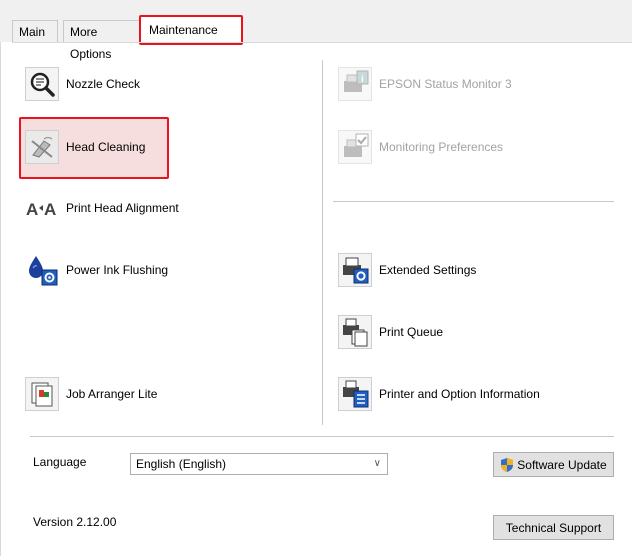 This screenshot has height=556, width=632. I want to click on tab-panel-border, so click(322, 42).